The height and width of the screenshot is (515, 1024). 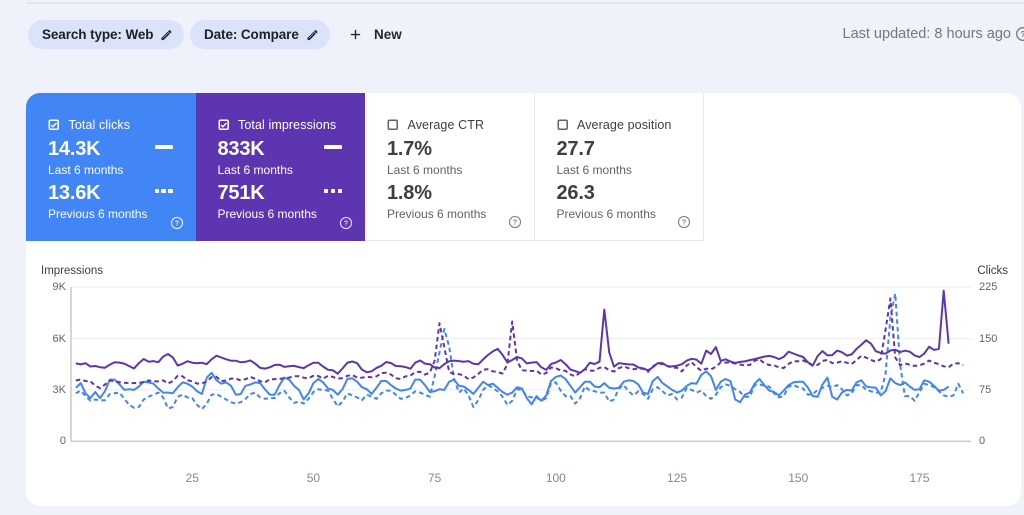 I want to click on search-type-chip-label: Search type: Web, so click(x=98, y=34).